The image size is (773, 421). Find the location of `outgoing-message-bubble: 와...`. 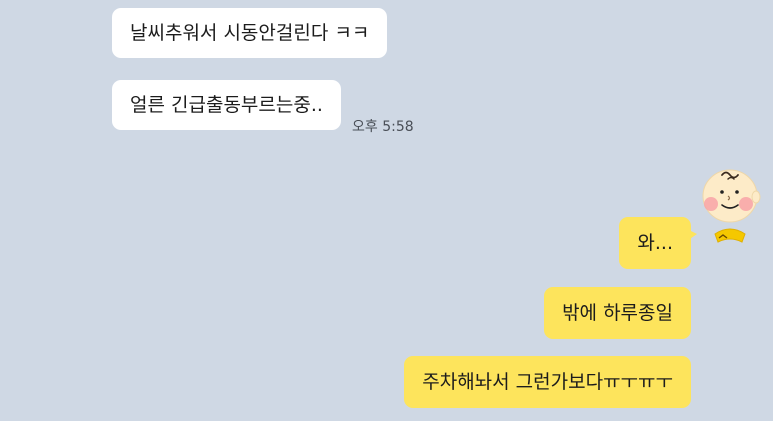

outgoing-message-bubble: 와... is located at coordinates (655, 243).